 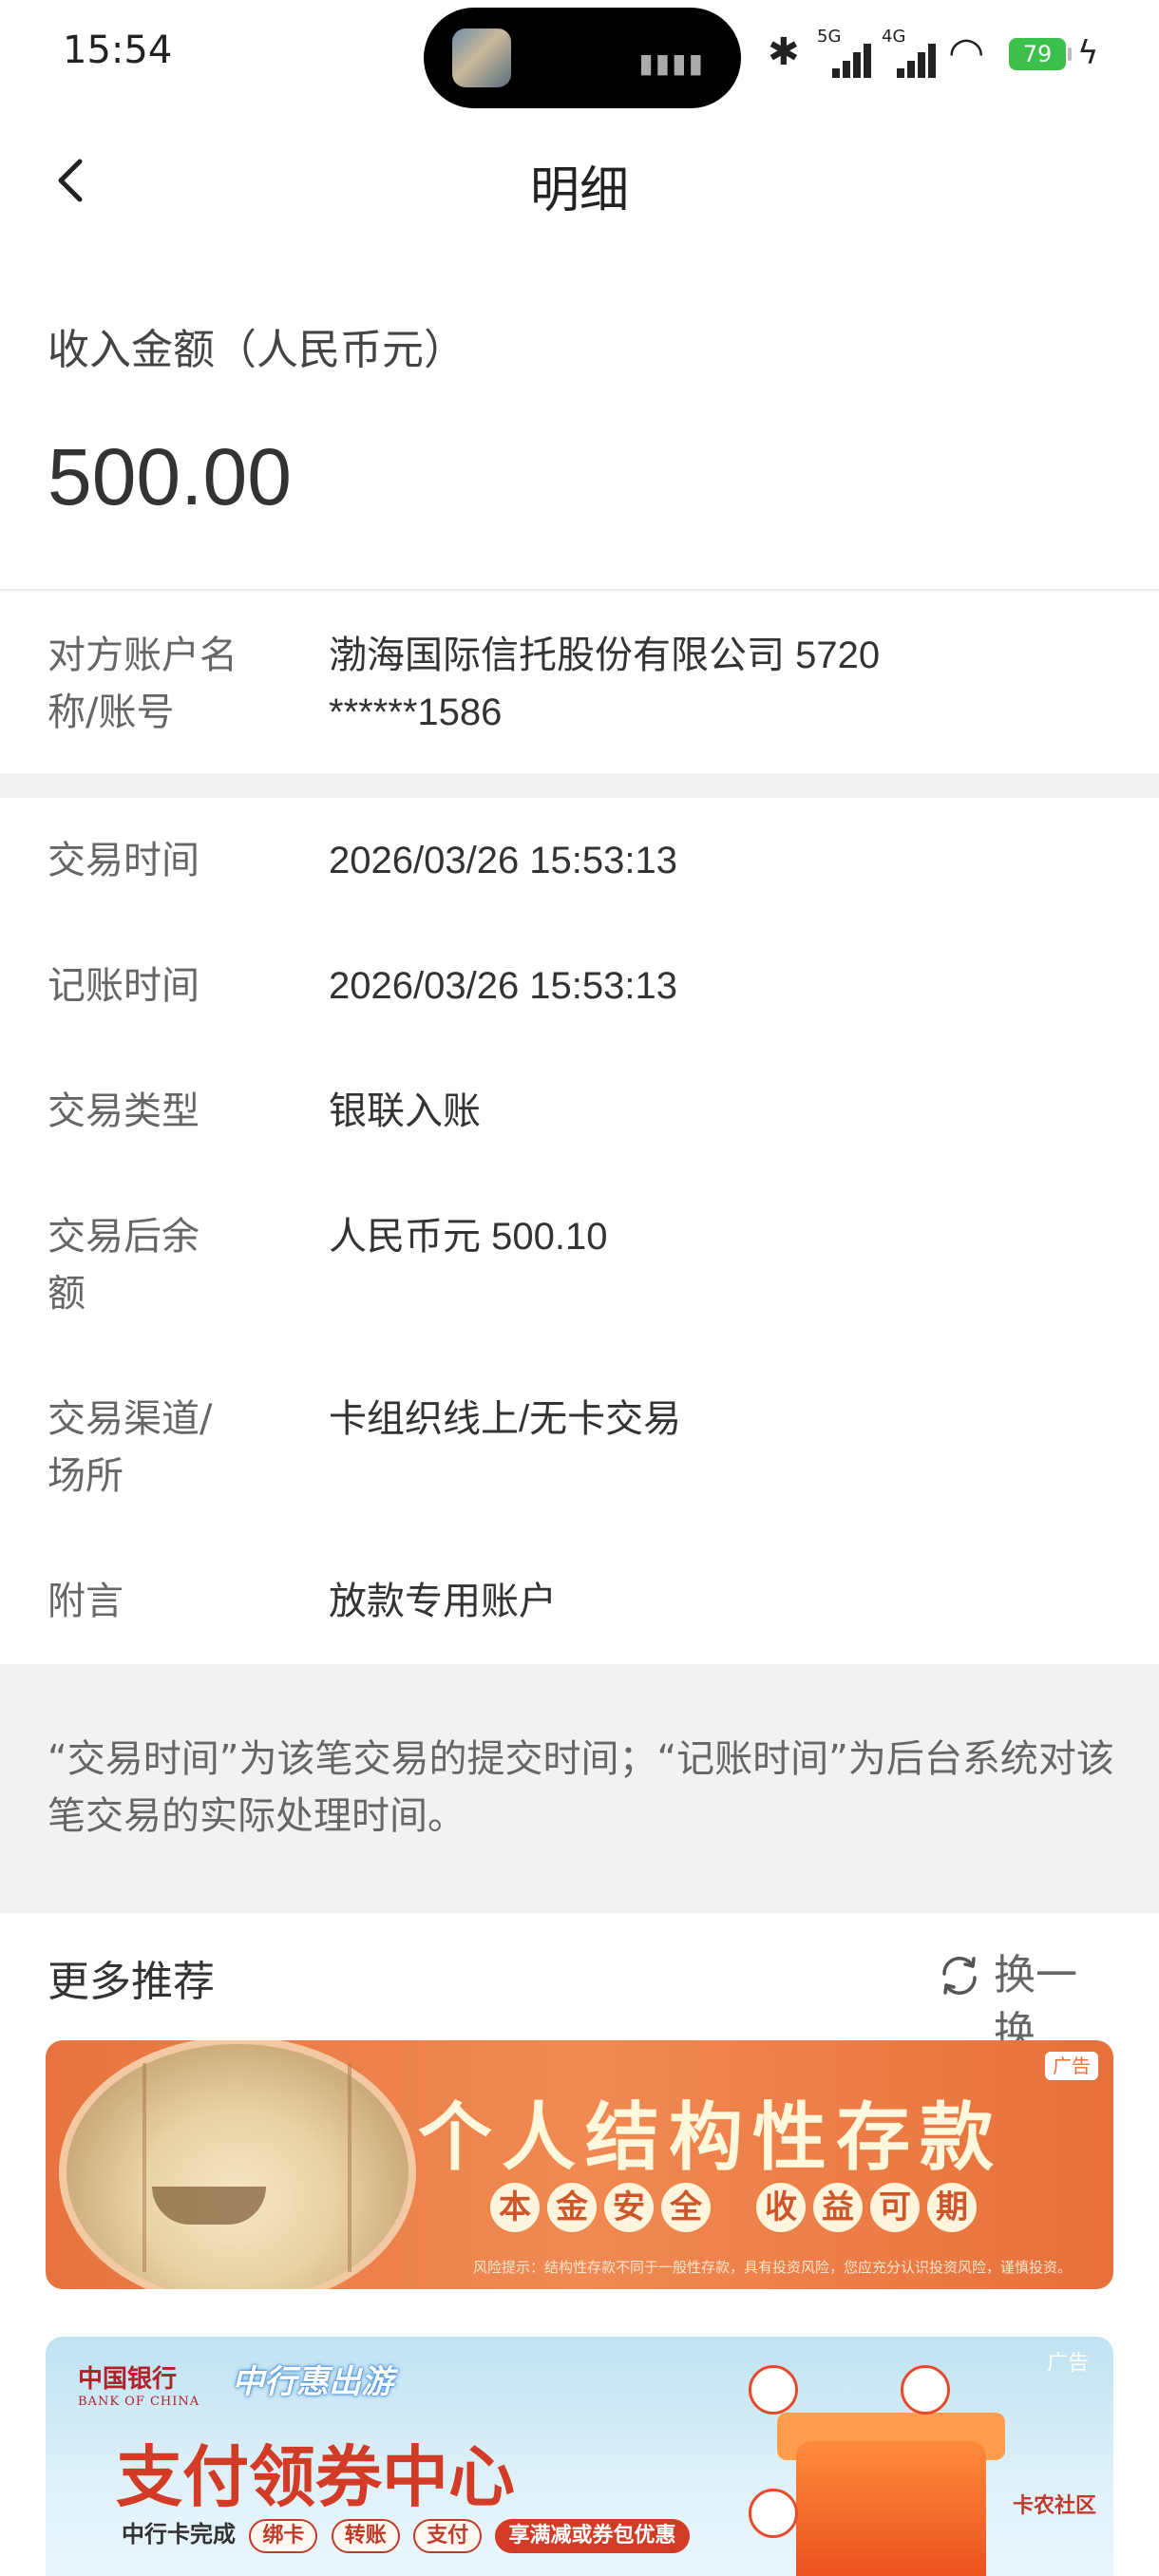 I want to click on pill-char: 安, so click(x=629, y=2207).